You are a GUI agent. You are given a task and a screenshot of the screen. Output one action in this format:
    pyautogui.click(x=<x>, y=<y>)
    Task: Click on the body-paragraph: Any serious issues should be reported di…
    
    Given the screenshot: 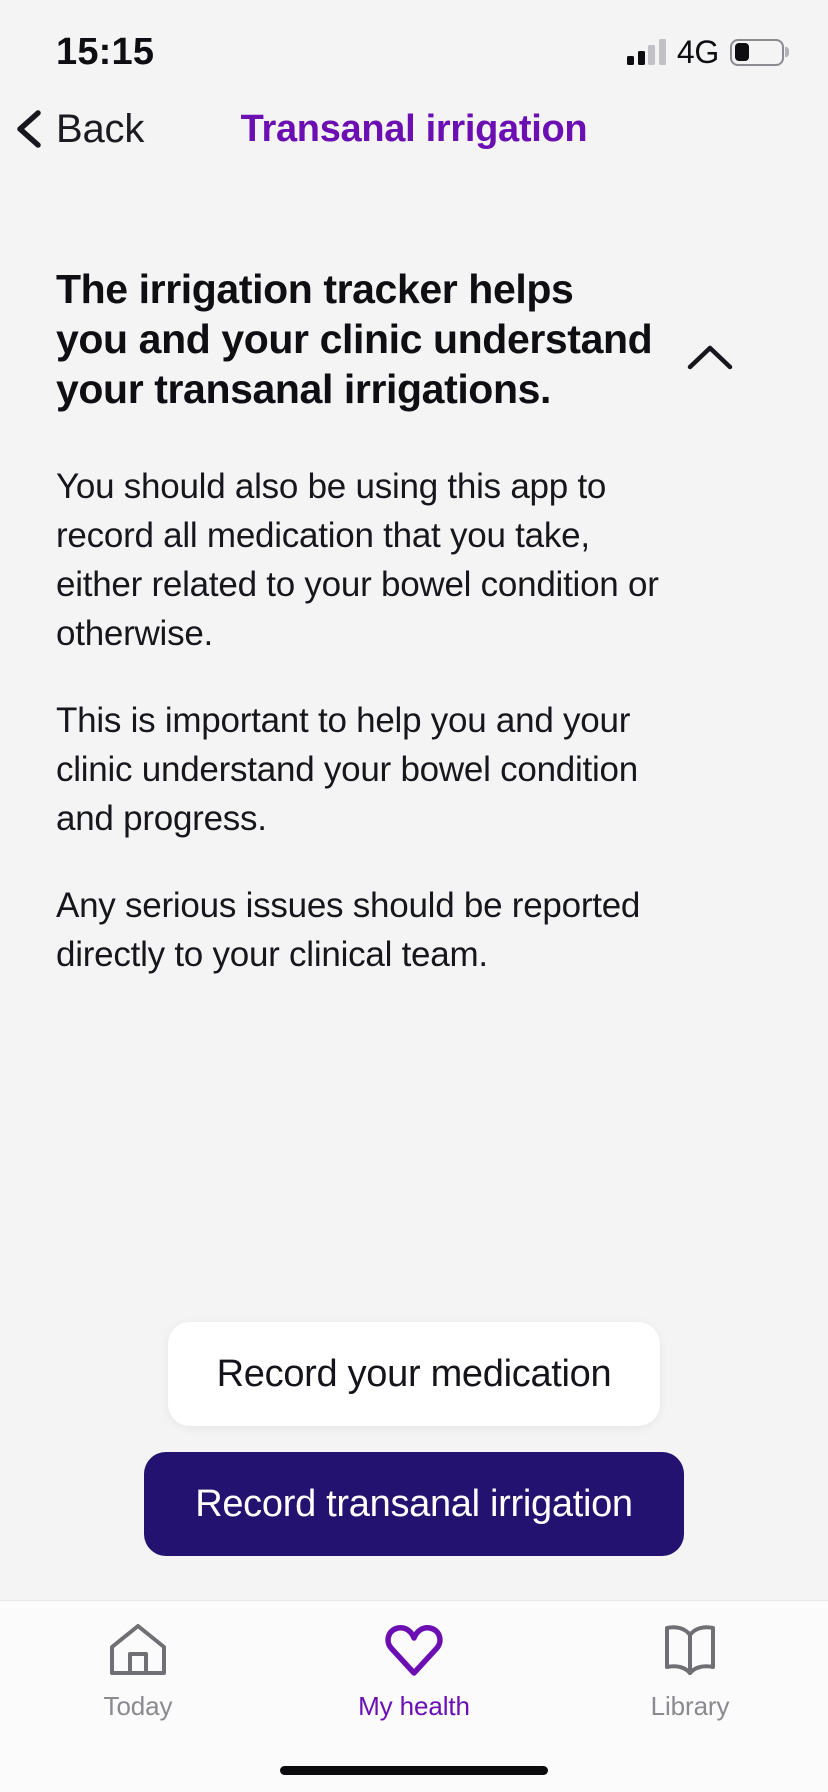 What is the action you would take?
    pyautogui.click(x=348, y=930)
    